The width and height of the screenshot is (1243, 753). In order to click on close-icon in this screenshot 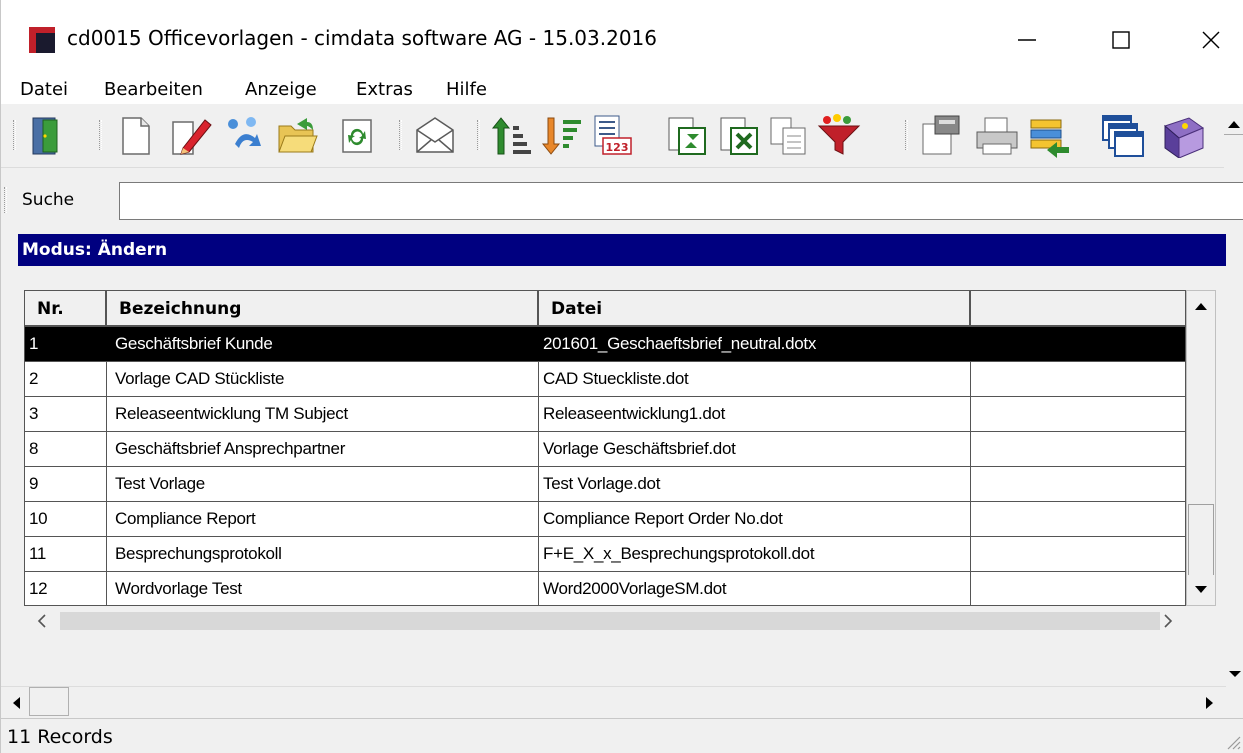, I will do `click(1211, 40)`.